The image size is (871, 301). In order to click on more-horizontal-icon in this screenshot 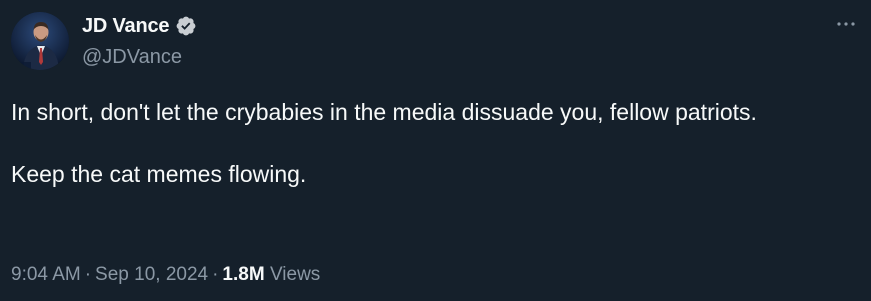, I will do `click(846, 24)`.